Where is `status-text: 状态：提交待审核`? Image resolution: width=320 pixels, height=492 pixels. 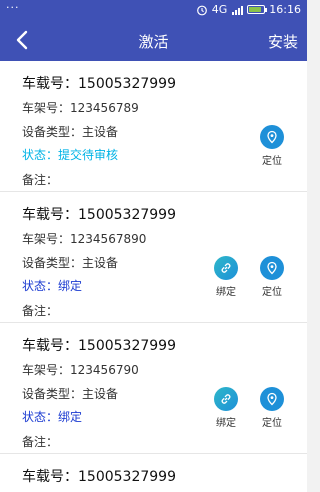 status-text: 状态：提交待审核 is located at coordinates (70, 155).